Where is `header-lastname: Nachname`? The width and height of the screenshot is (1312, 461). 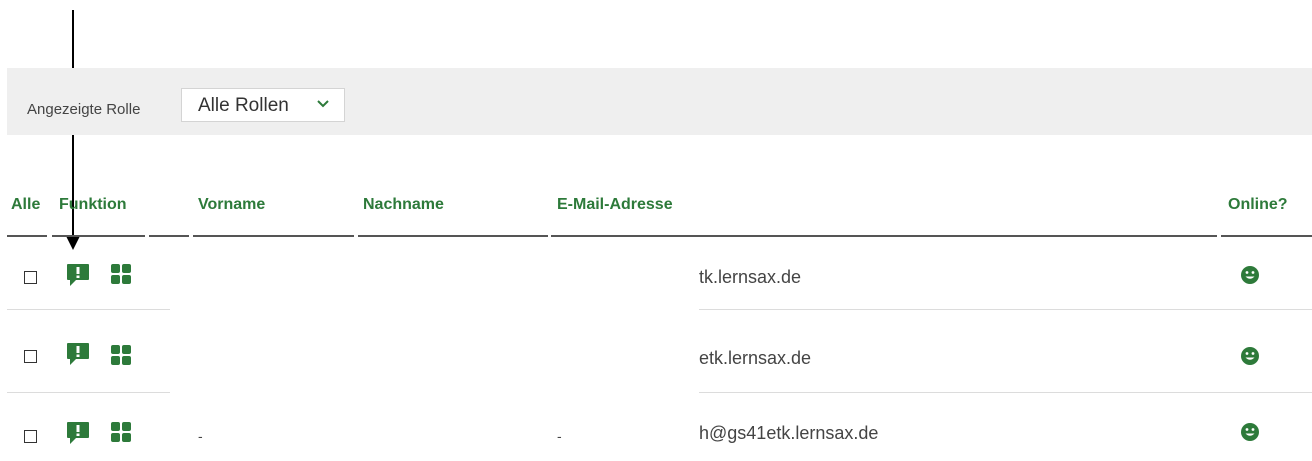
header-lastname: Nachname is located at coordinates (403, 205).